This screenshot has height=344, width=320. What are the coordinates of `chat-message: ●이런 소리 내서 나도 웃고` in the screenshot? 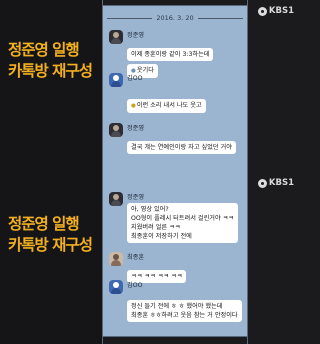 It's located at (157, 102).